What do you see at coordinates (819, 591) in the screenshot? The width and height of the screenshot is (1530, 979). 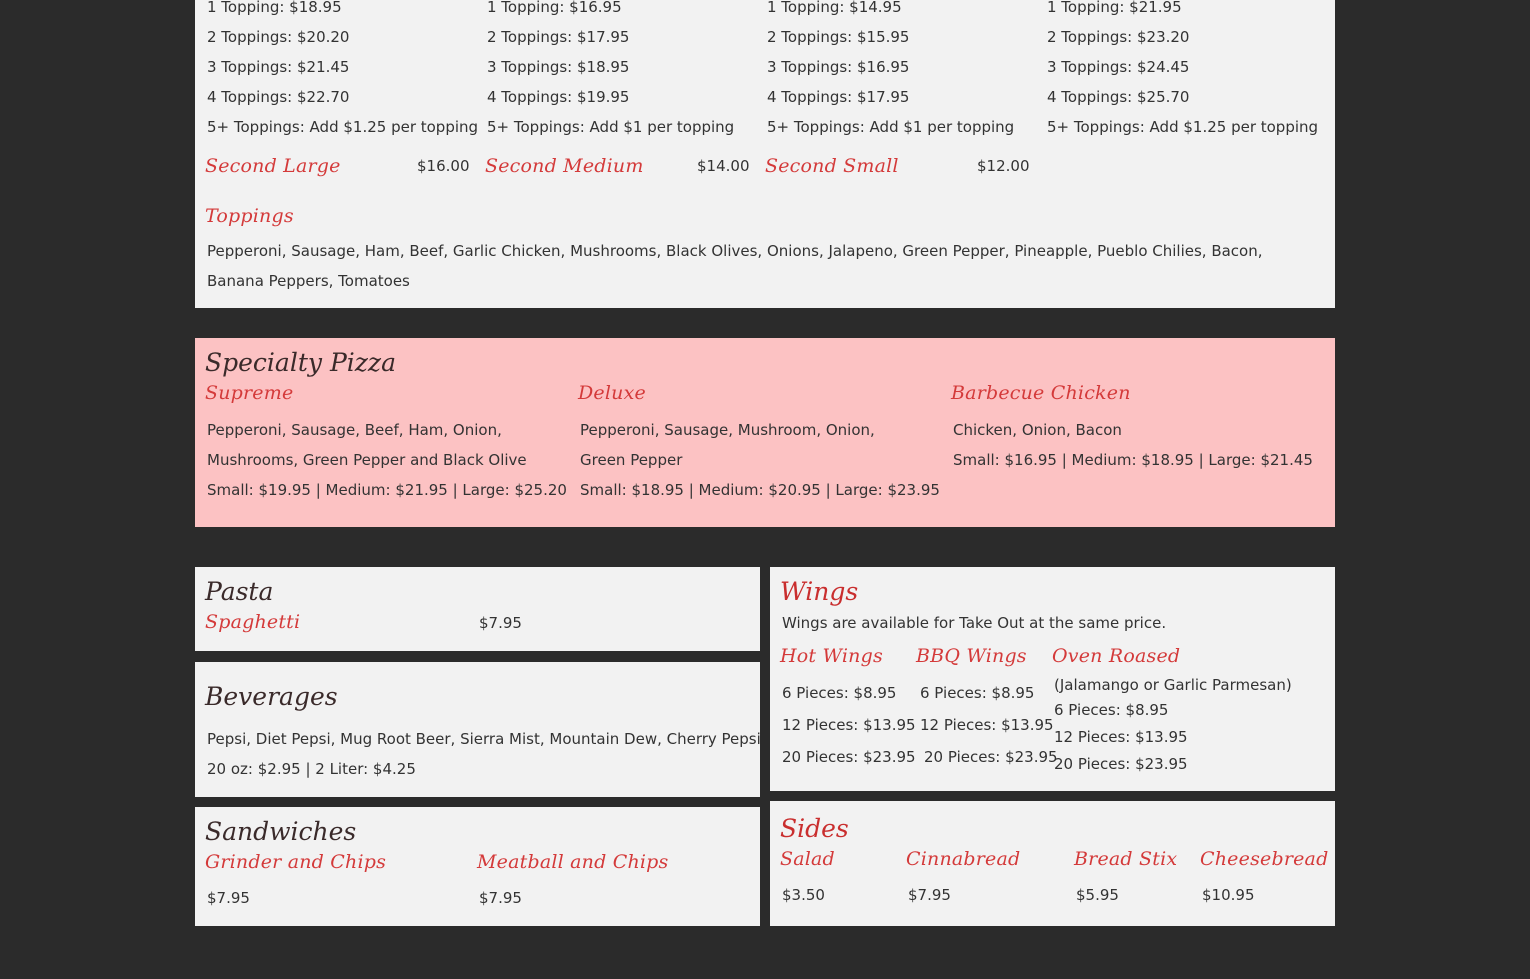 I see `wings-title: Wings` at bounding box center [819, 591].